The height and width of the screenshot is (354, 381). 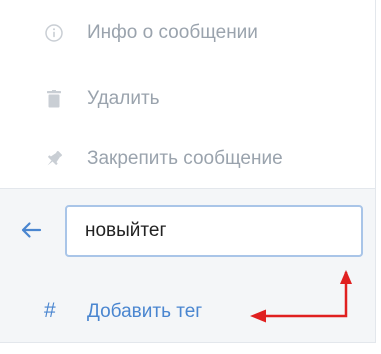 What do you see at coordinates (185, 158) in the screenshot?
I see `menu-item-pin-label: Закрепить сообщение` at bounding box center [185, 158].